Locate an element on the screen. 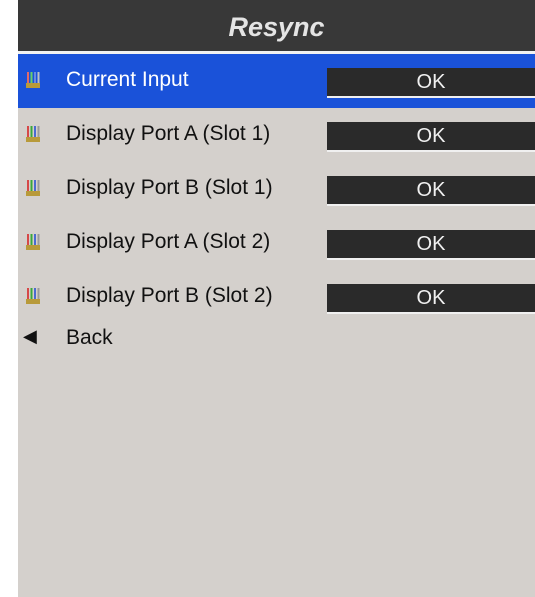 The image size is (535, 597). menu-title: Resync is located at coordinates (276, 27).